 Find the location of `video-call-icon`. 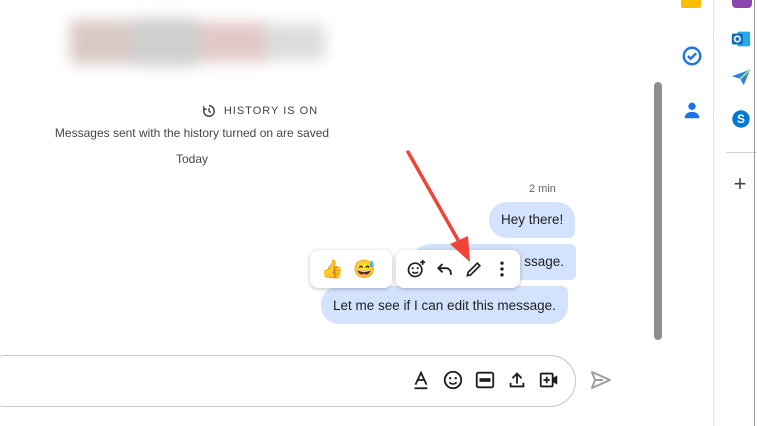

video-call-icon is located at coordinates (549, 380).